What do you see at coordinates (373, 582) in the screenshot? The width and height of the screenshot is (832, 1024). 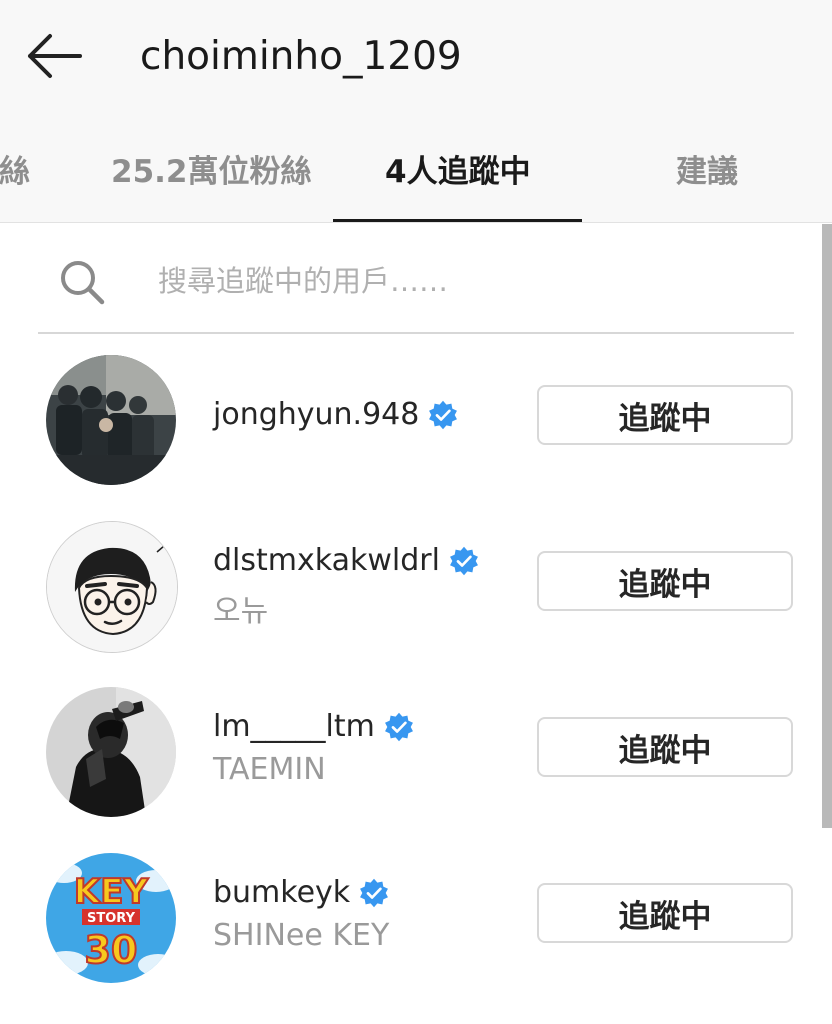 I see `user-info: dlstmxkakwldrl 오뉴` at bounding box center [373, 582].